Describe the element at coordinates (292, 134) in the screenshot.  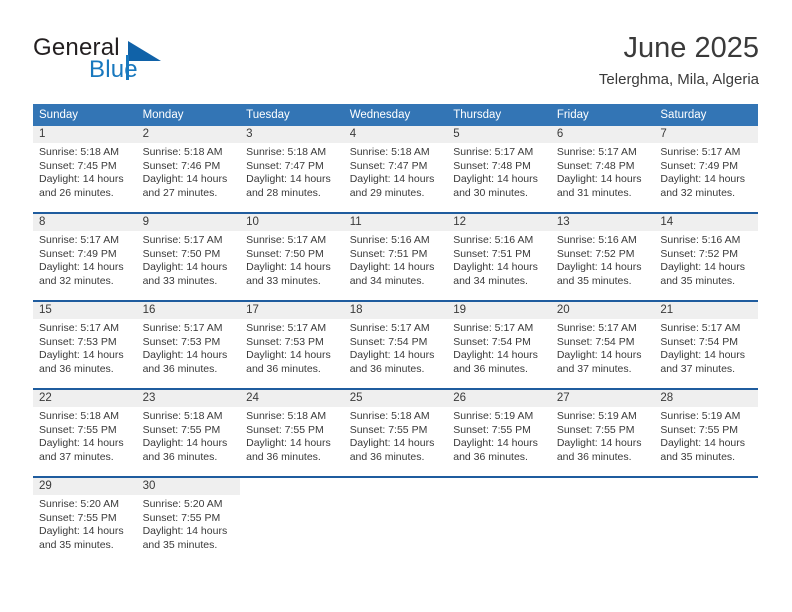
I see `day-number: 3` at that location.